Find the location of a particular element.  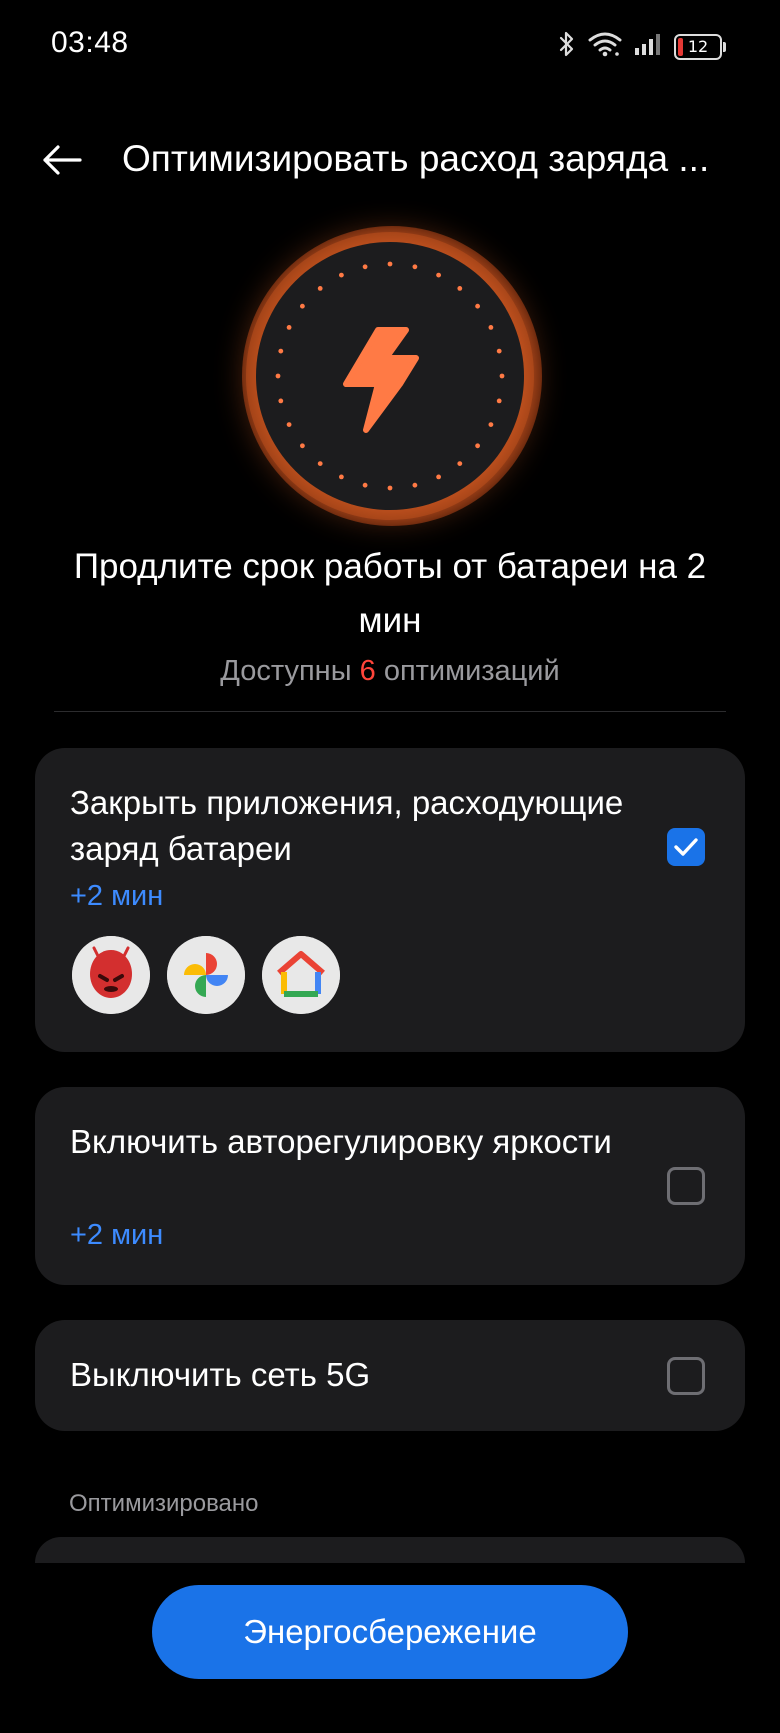

option-checkbox-auto-brightness is located at coordinates (686, 1186).